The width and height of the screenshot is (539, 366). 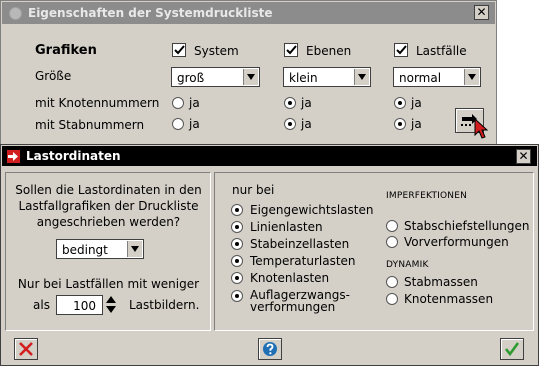 I want to click on limit-suffix: Lastbildern., so click(x=164, y=305).